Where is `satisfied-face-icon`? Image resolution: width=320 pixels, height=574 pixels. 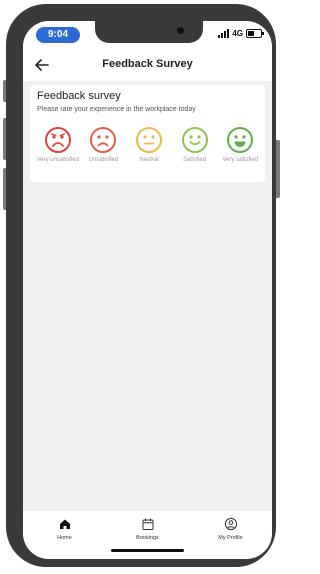
satisfied-face-icon is located at coordinates (194, 140).